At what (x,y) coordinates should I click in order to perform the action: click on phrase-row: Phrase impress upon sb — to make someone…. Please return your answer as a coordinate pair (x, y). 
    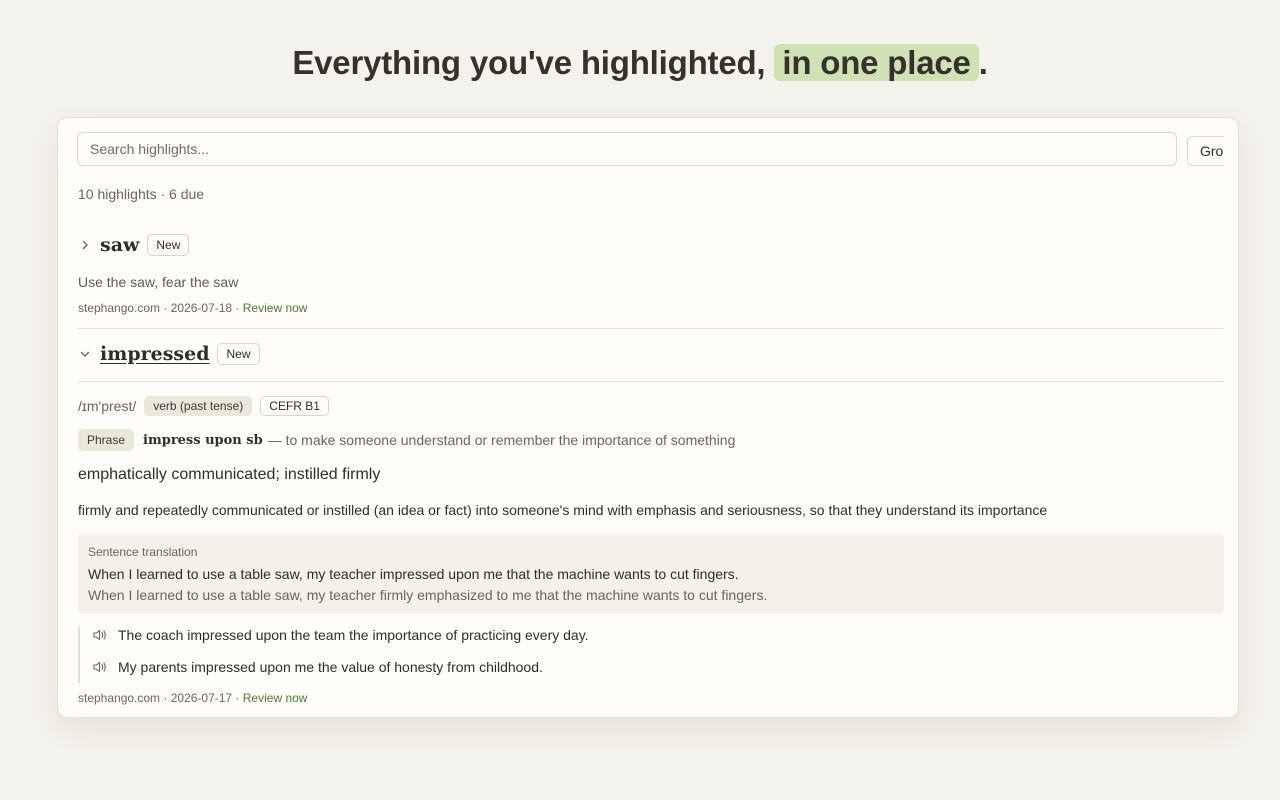
    Looking at the image, I should click on (406, 440).